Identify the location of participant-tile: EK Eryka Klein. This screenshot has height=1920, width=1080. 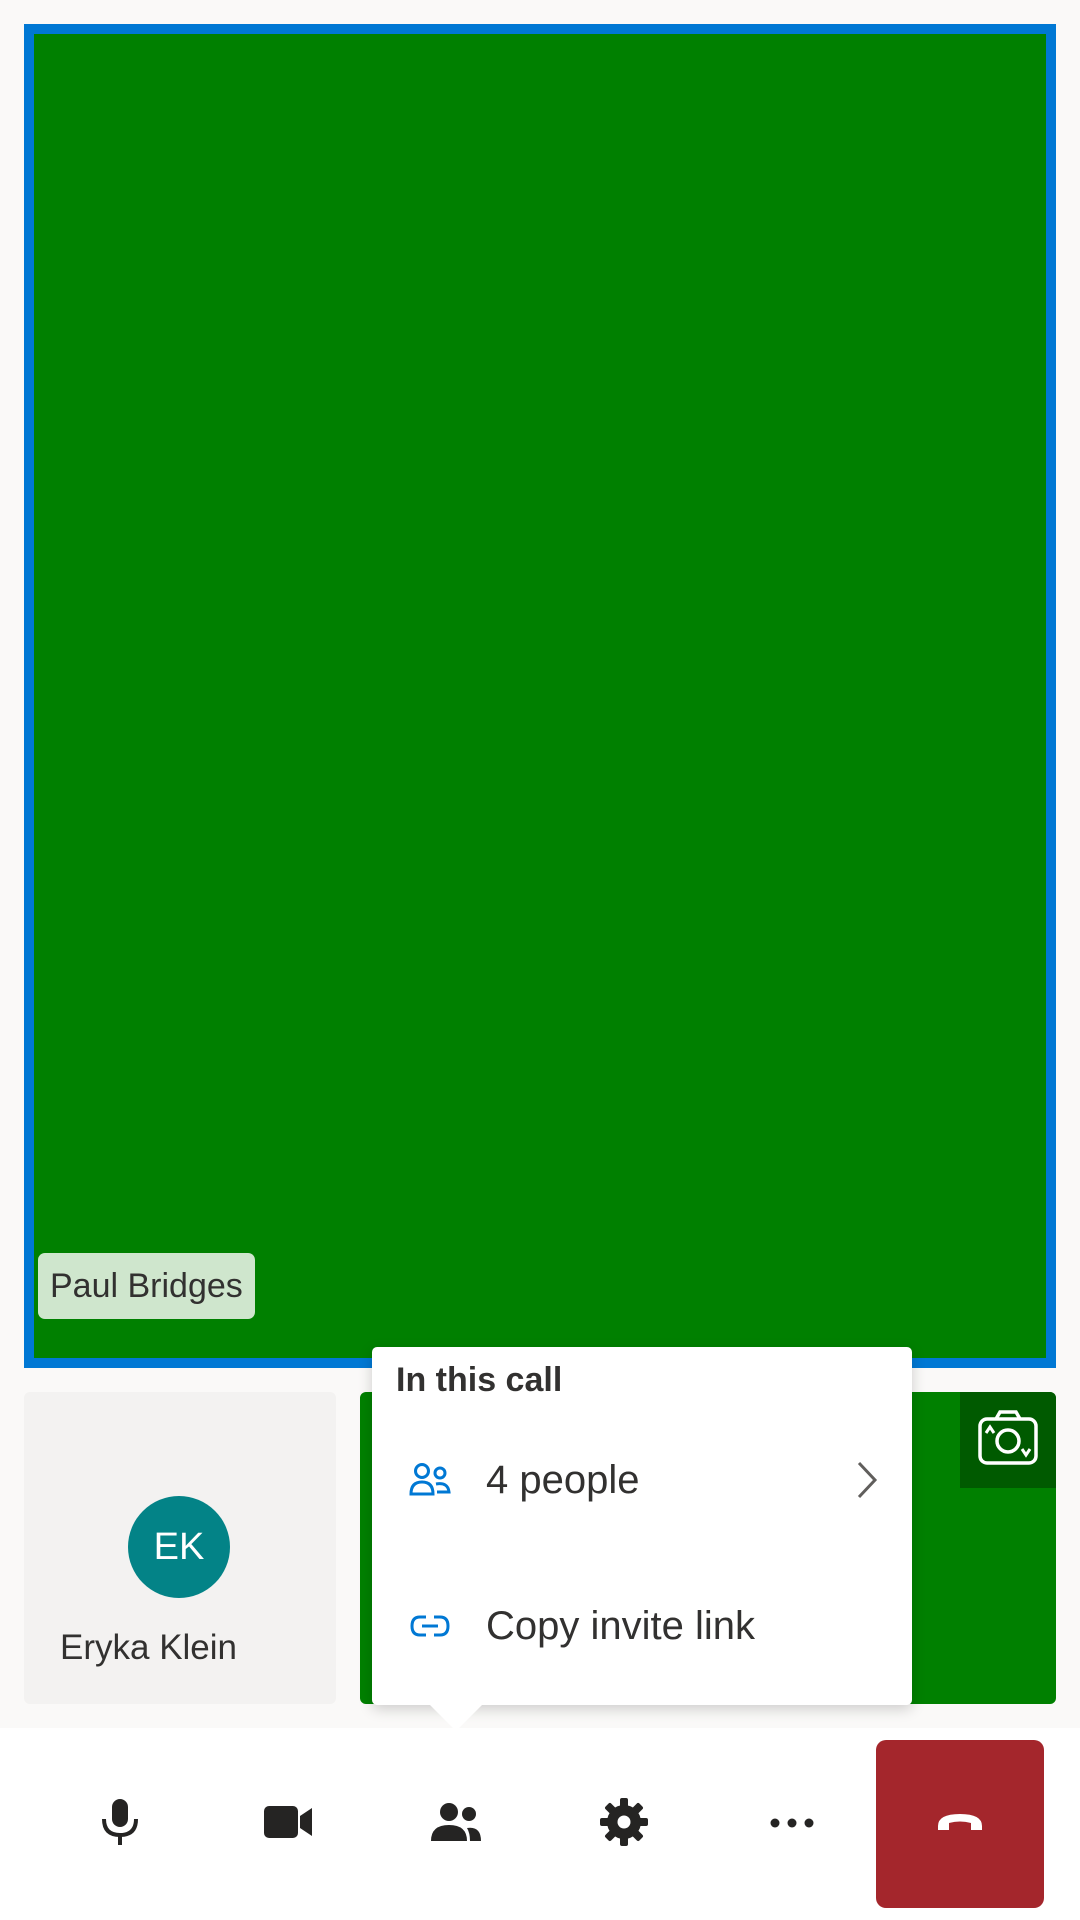
(180, 1548).